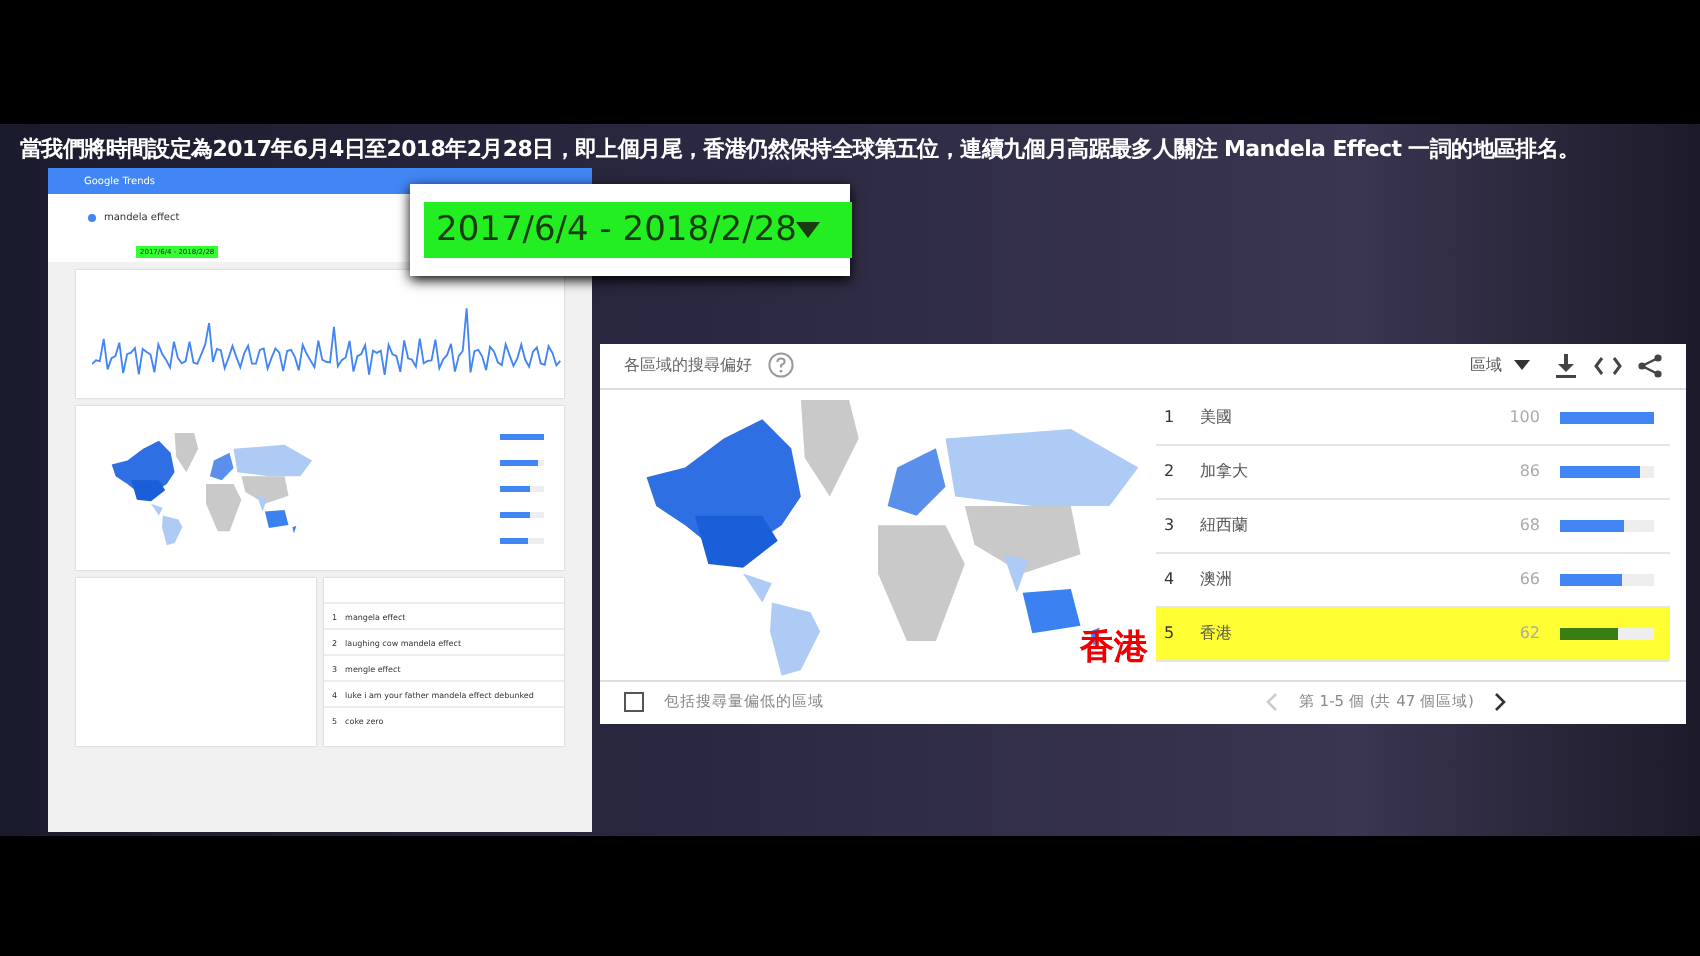 Image resolution: width=1700 pixels, height=956 pixels. What do you see at coordinates (1114, 648) in the screenshot?
I see `callout-label: 香港` at bounding box center [1114, 648].